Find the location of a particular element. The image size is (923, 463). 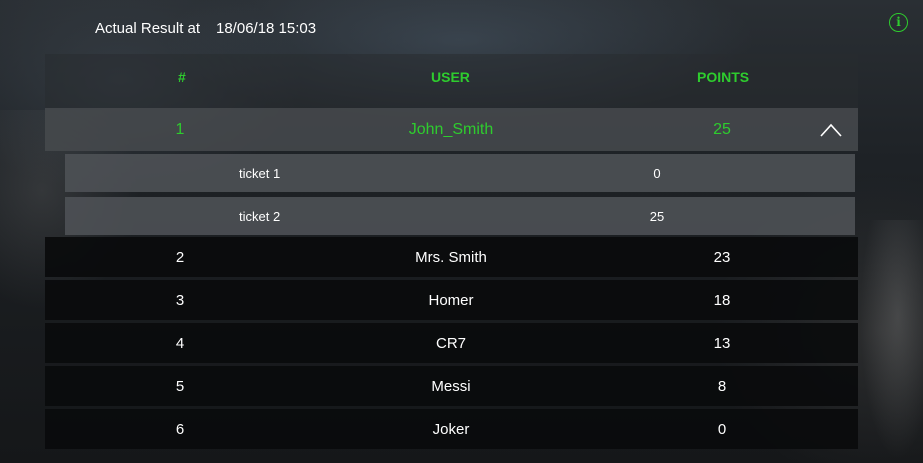

user-cell: Mrs. Smith is located at coordinates (451, 257).